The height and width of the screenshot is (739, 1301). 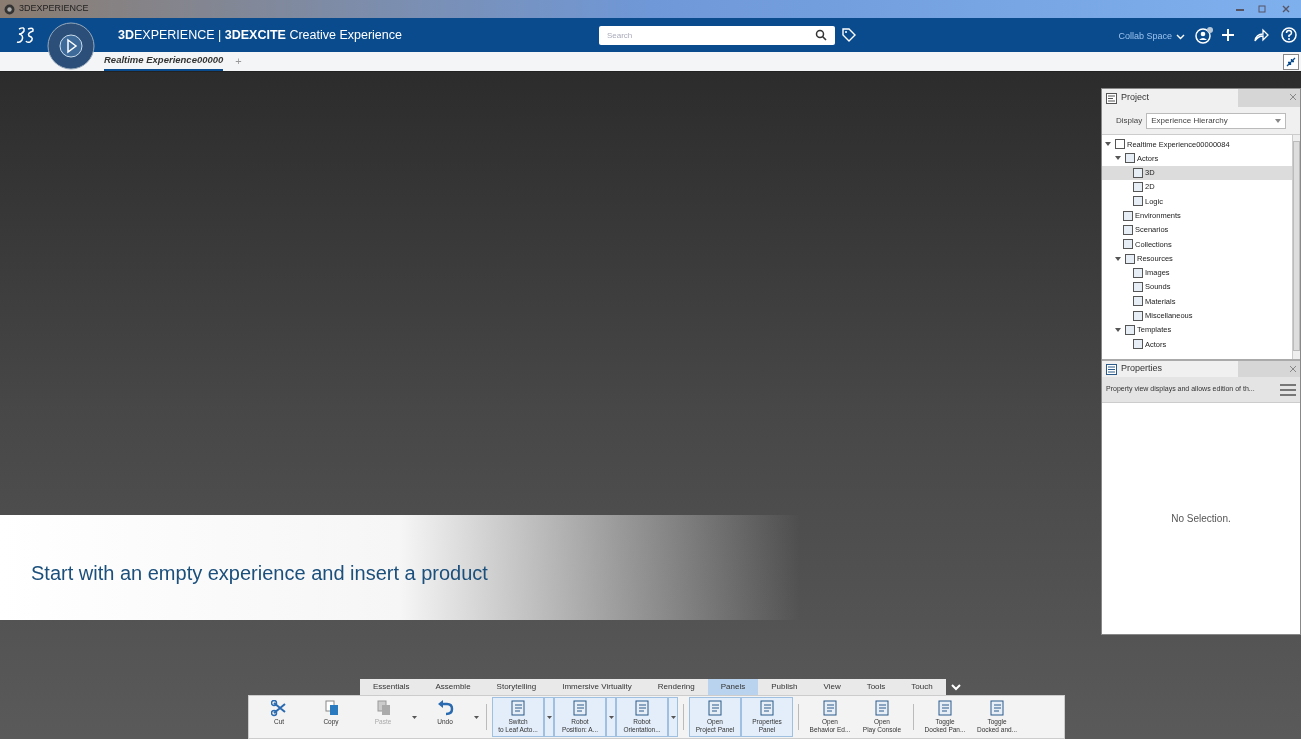 What do you see at coordinates (1111, 369) in the screenshot?
I see `properties-icon` at bounding box center [1111, 369].